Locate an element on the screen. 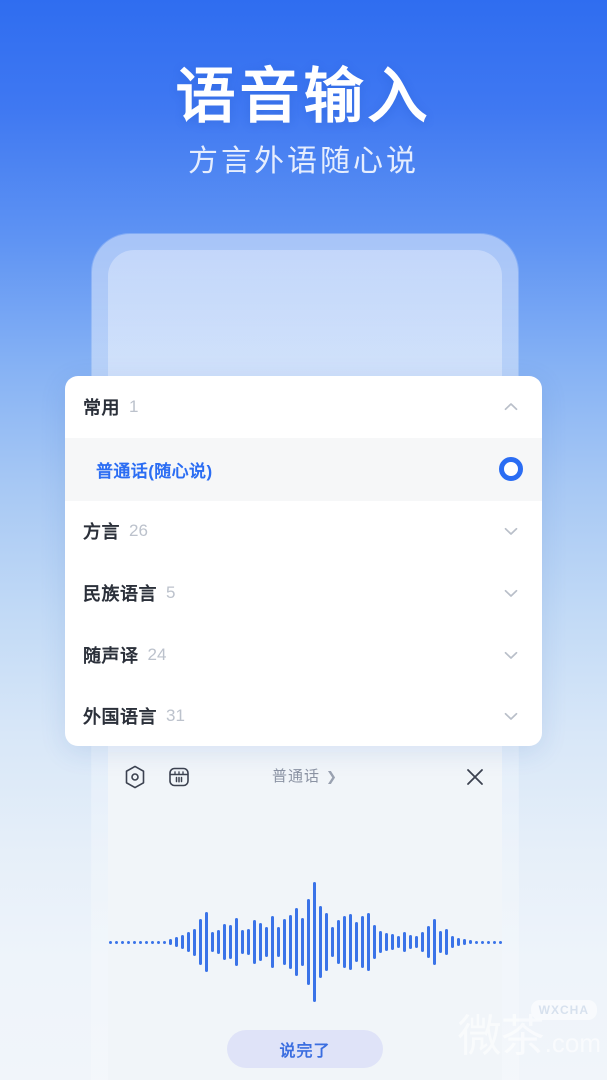 This screenshot has width=607, height=1080. chevron-right-icon: ❯ is located at coordinates (332, 776).